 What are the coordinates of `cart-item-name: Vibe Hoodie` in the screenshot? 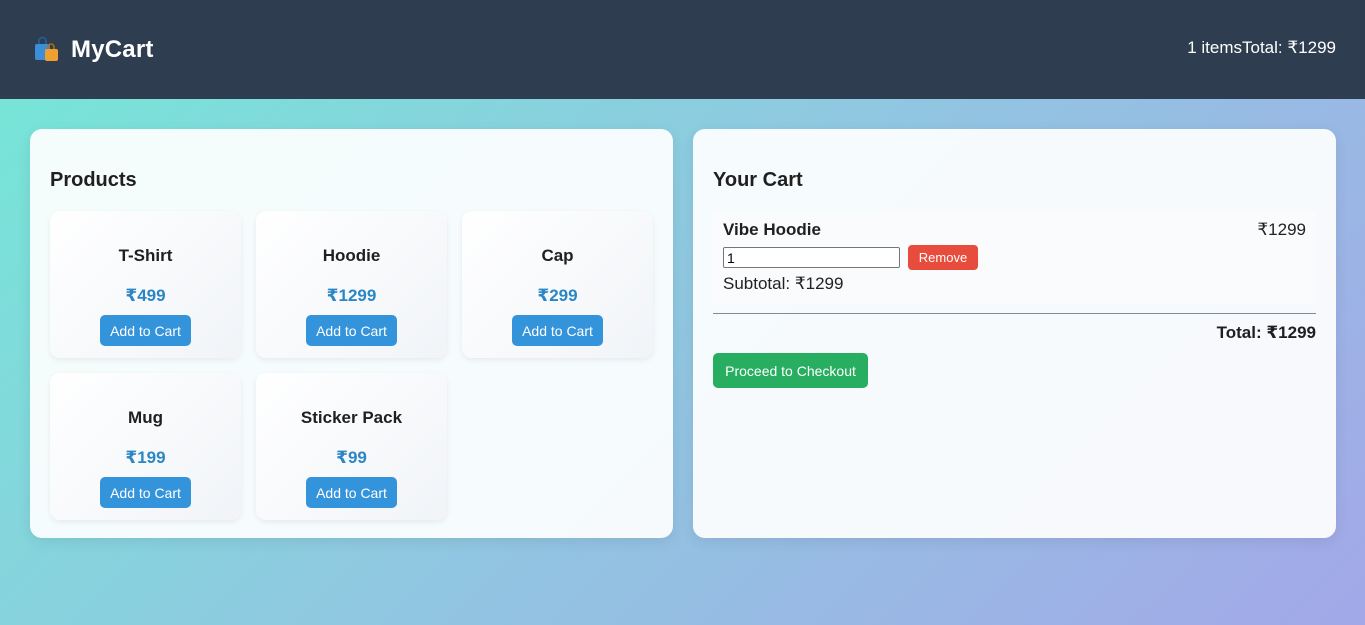 It's located at (772, 229).